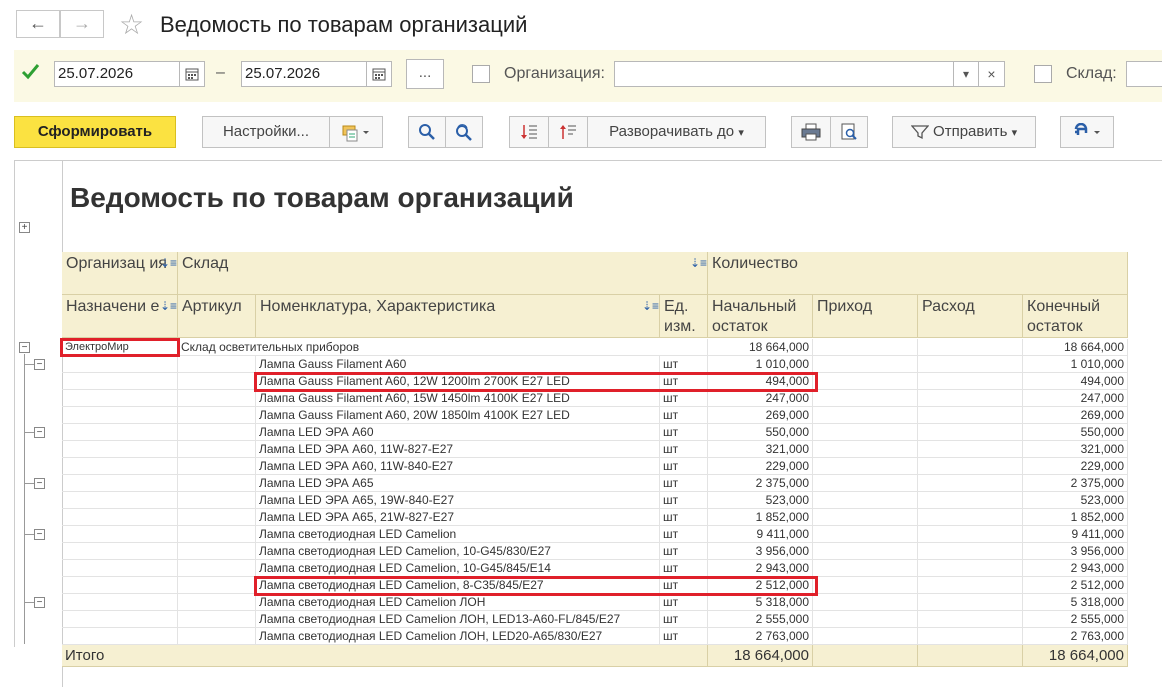 Image resolution: width=1162 pixels, height=687 pixels. What do you see at coordinates (760, 432) in the screenshot?
I see `start-cell: 550,000` at bounding box center [760, 432].